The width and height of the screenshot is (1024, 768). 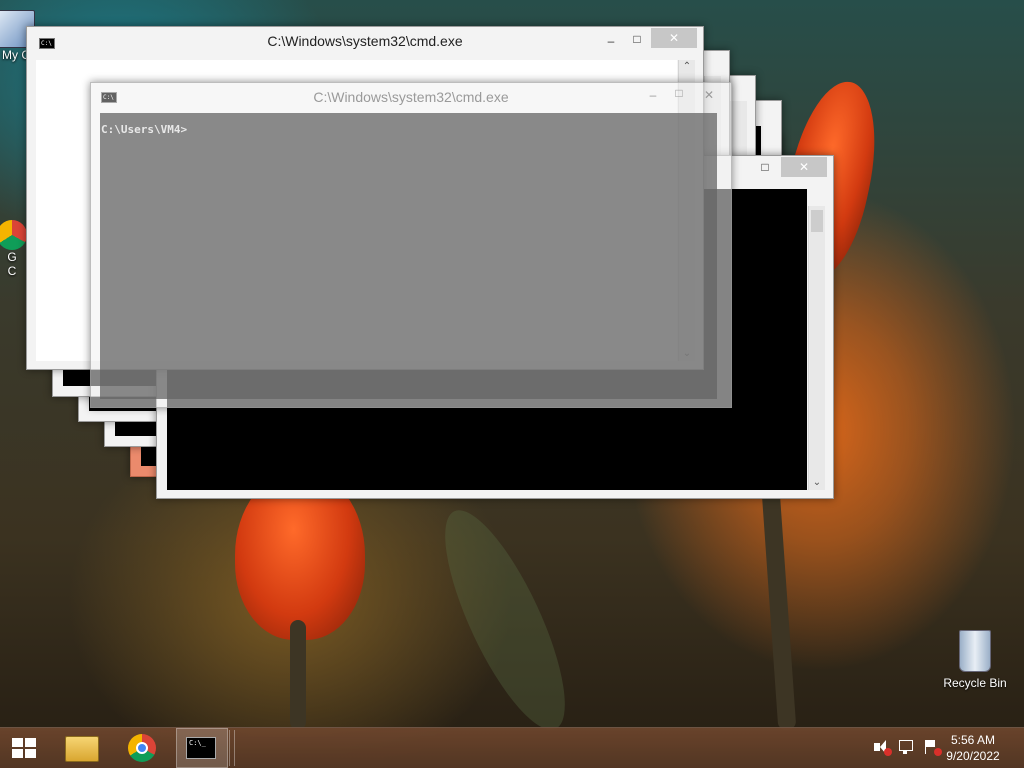 I want to click on file-explorer-icon, so click(x=82, y=749).